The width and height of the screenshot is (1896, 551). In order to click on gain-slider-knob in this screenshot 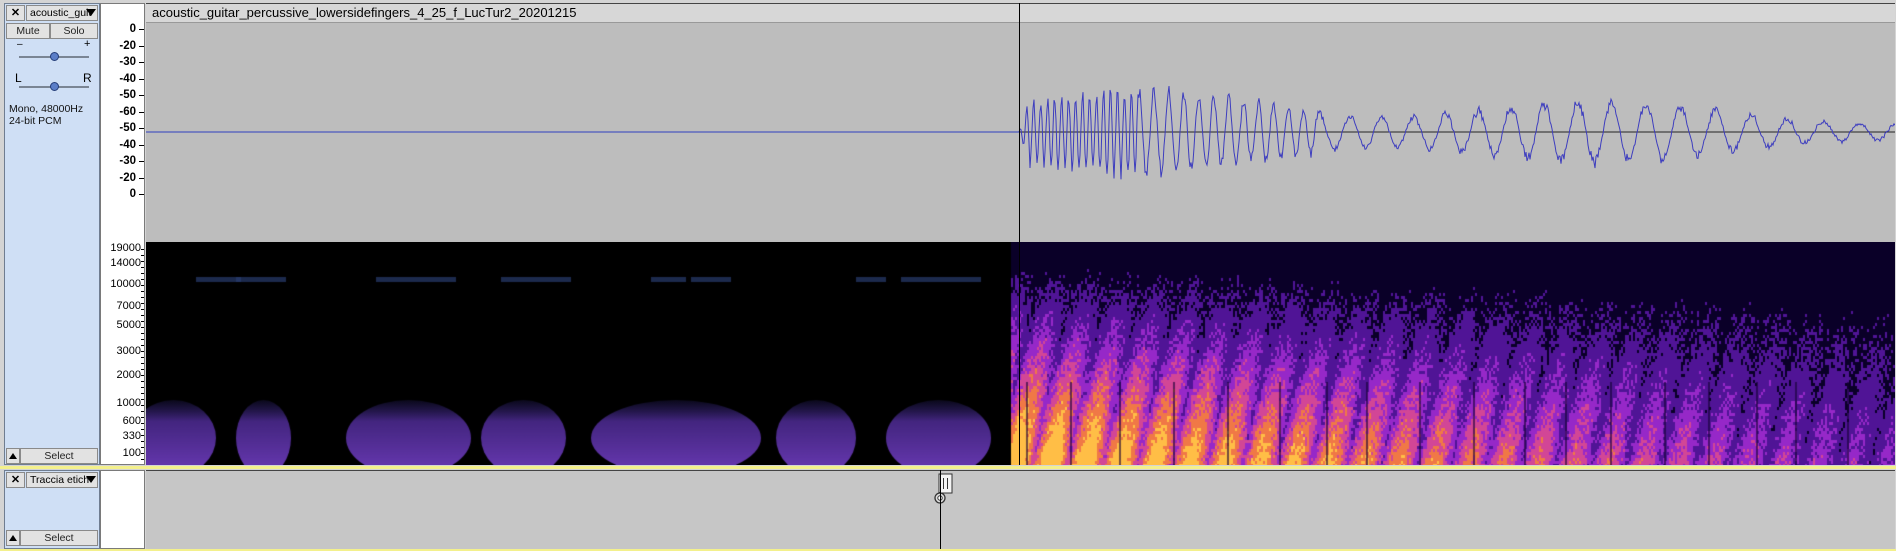, I will do `click(54, 56)`.